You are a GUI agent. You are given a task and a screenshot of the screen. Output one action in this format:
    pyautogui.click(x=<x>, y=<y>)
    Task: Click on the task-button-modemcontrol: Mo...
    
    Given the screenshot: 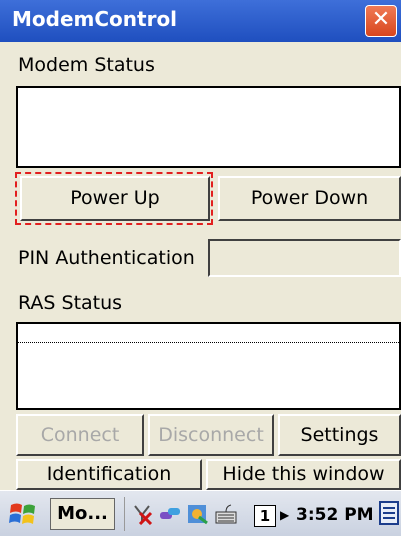 What is the action you would take?
    pyautogui.click(x=82, y=514)
    